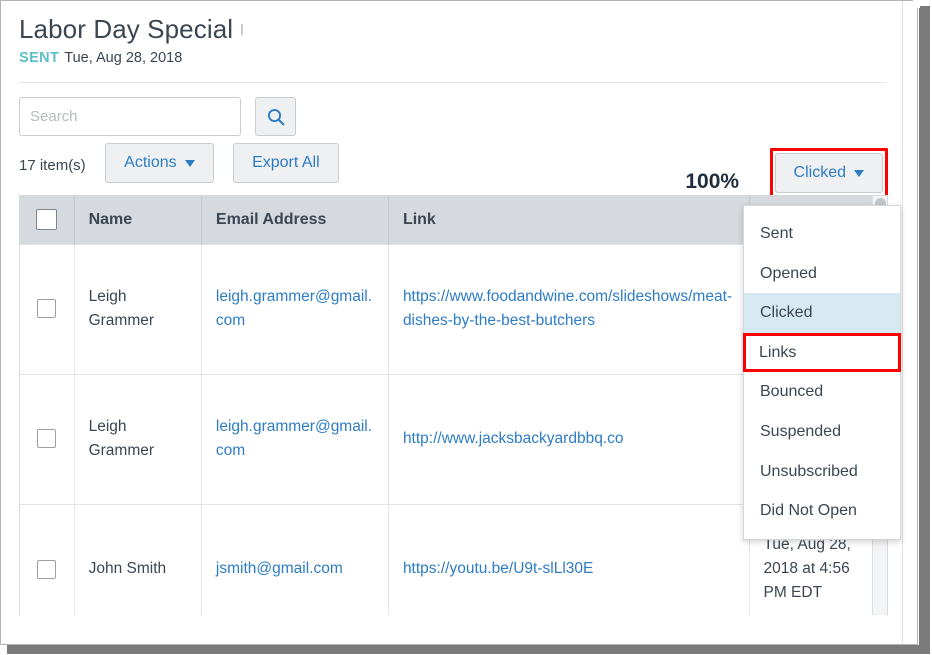 Image resolution: width=932 pixels, height=655 pixels. Describe the element at coordinates (150, 162) in the screenshot. I see `actions-button-label: Actions` at that location.